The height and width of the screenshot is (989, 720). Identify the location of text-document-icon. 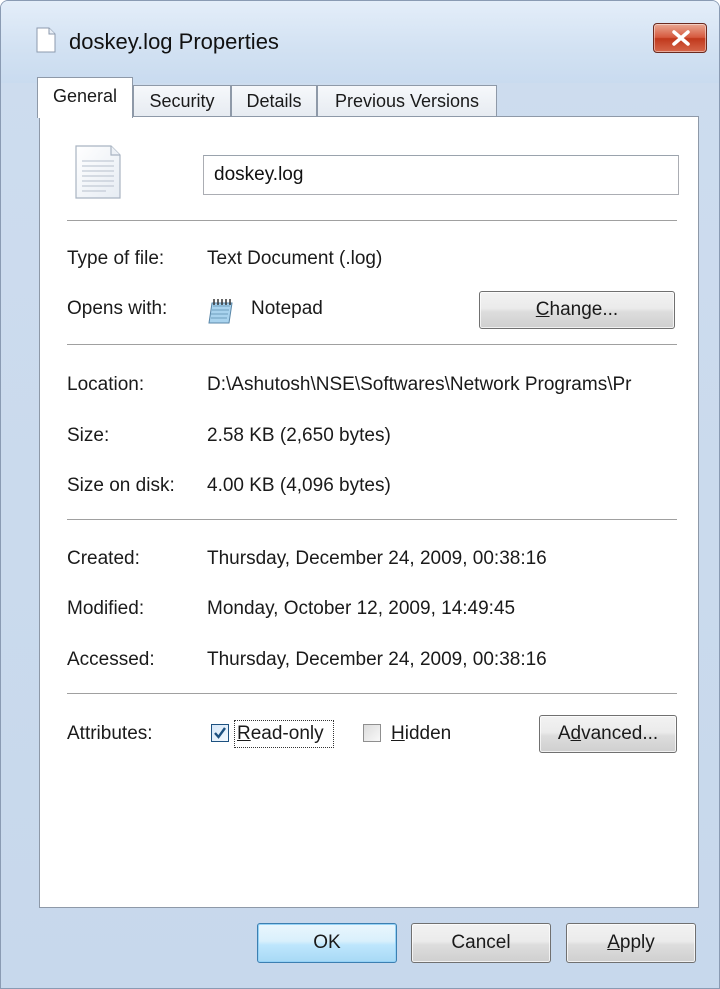
(98, 172).